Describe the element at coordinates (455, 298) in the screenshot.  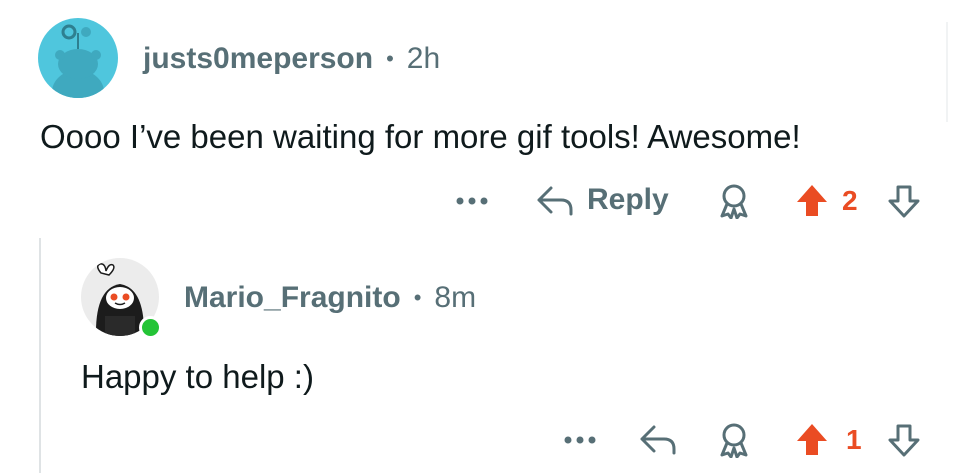
I see `comment-time: 8m` at that location.